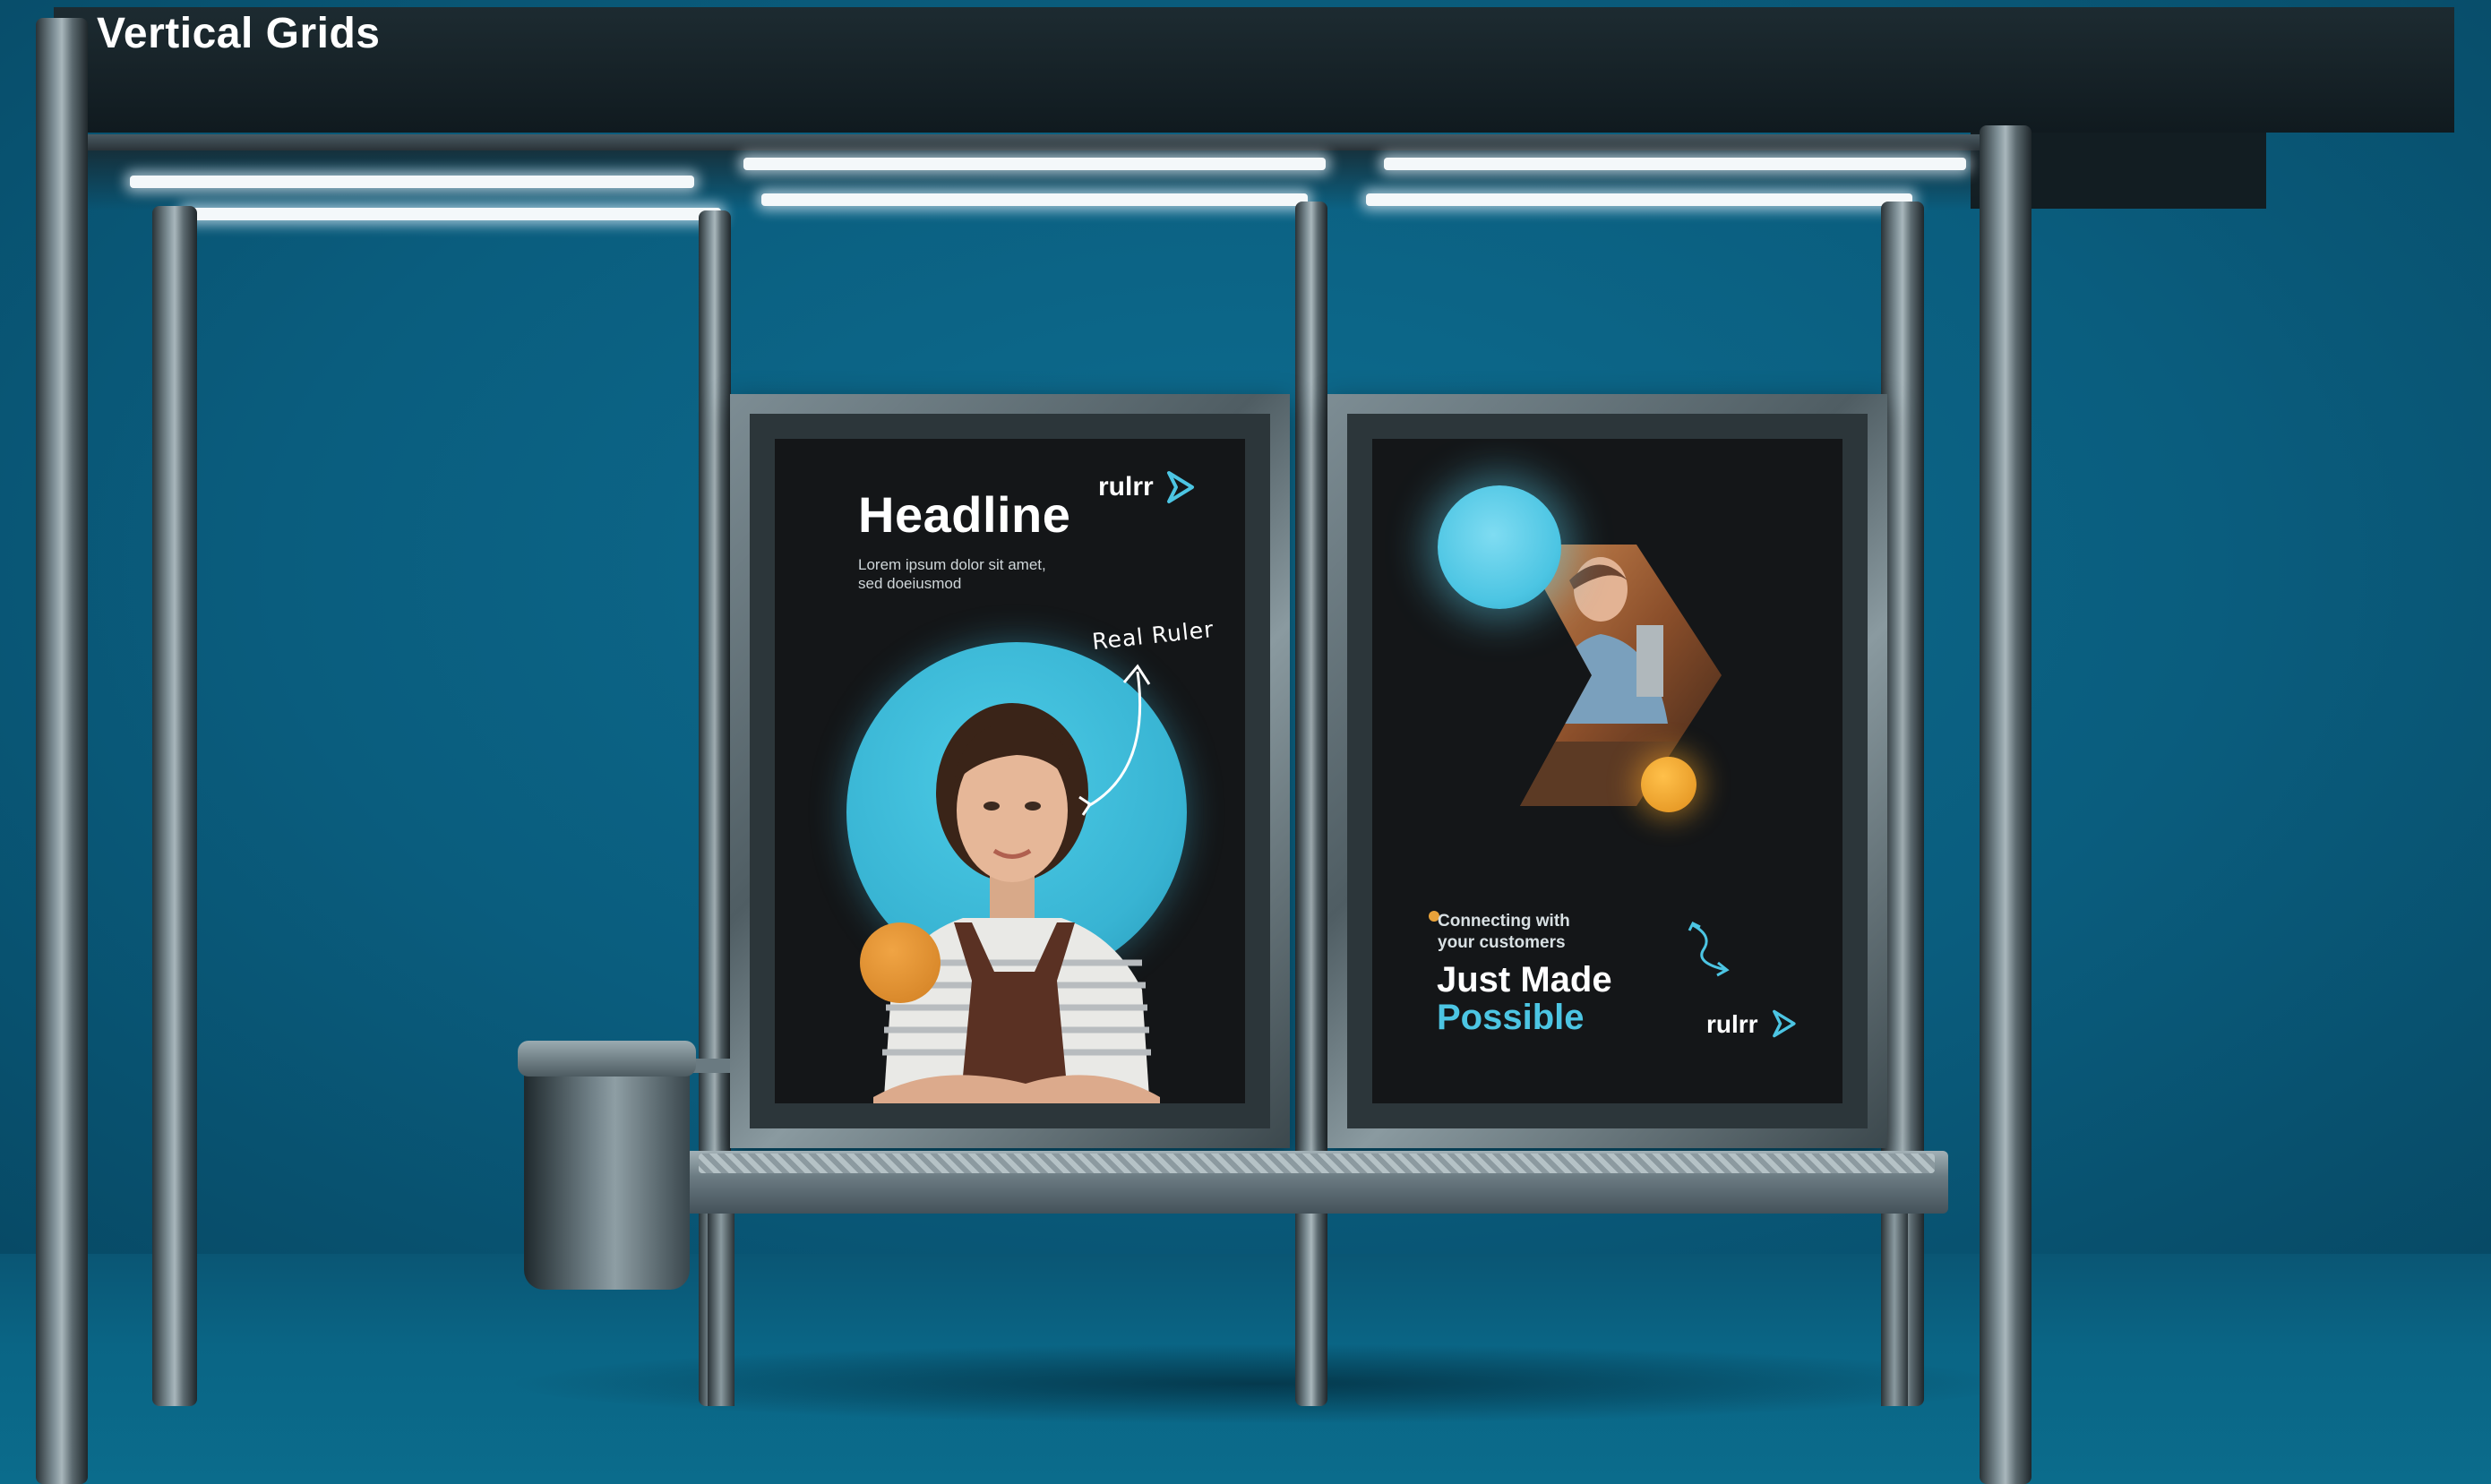  I want to click on roof-rail, so click(1034, 142).